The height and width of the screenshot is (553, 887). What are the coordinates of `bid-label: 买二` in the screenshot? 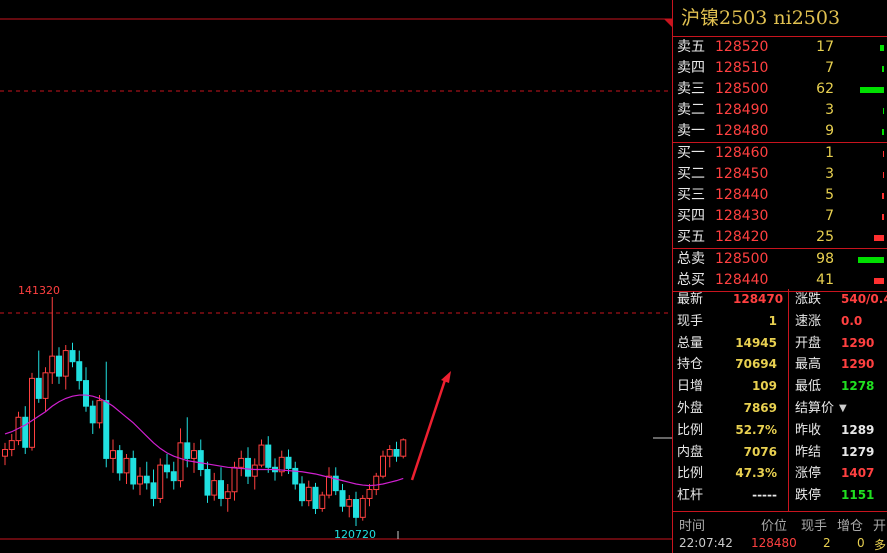 It's located at (691, 174).